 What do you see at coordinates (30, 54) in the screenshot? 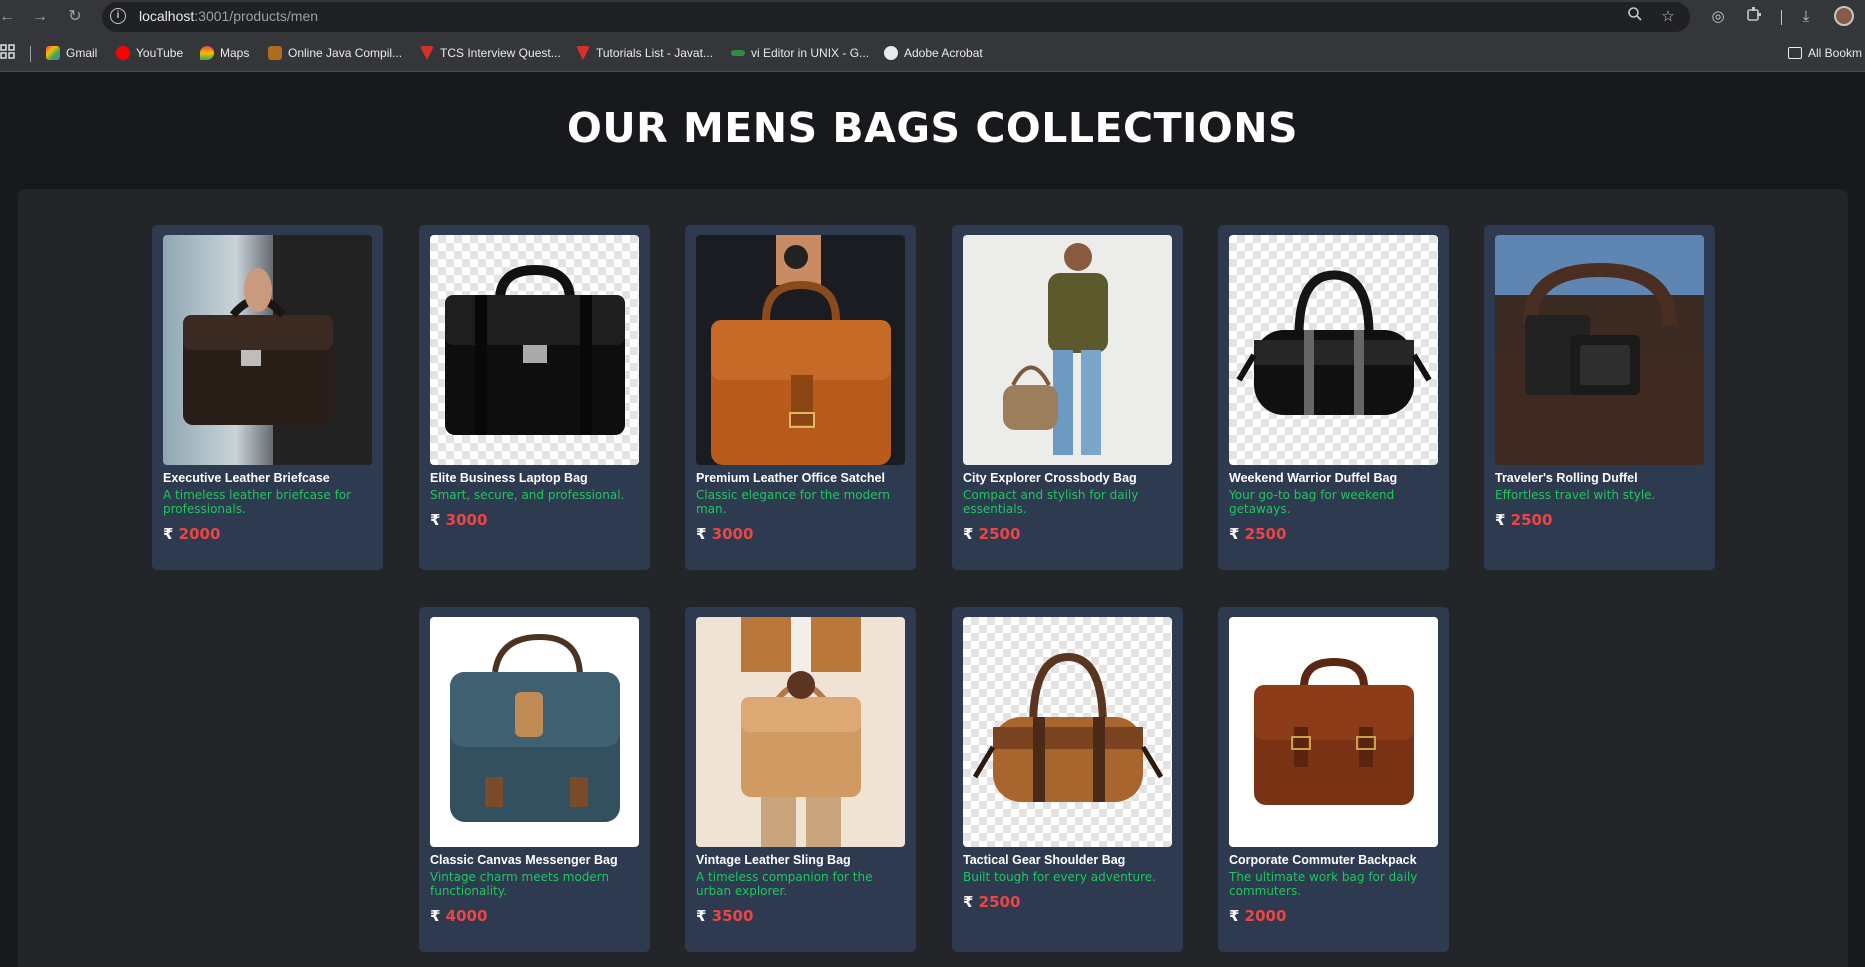
I see `bookmarks-divider` at bounding box center [30, 54].